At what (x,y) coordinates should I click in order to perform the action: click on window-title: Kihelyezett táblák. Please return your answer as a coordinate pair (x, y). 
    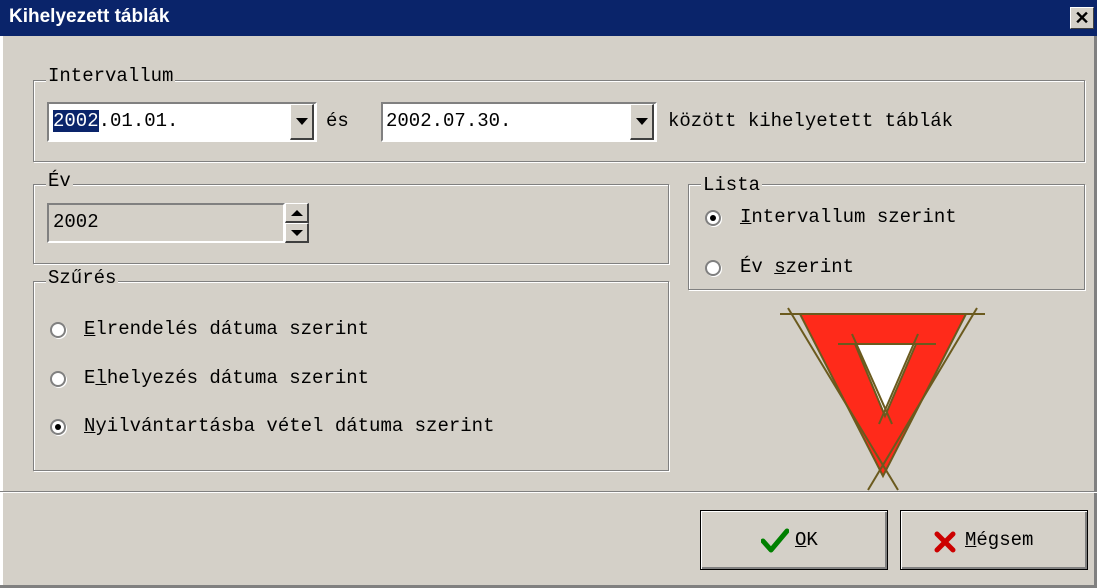
    Looking at the image, I should click on (89, 16).